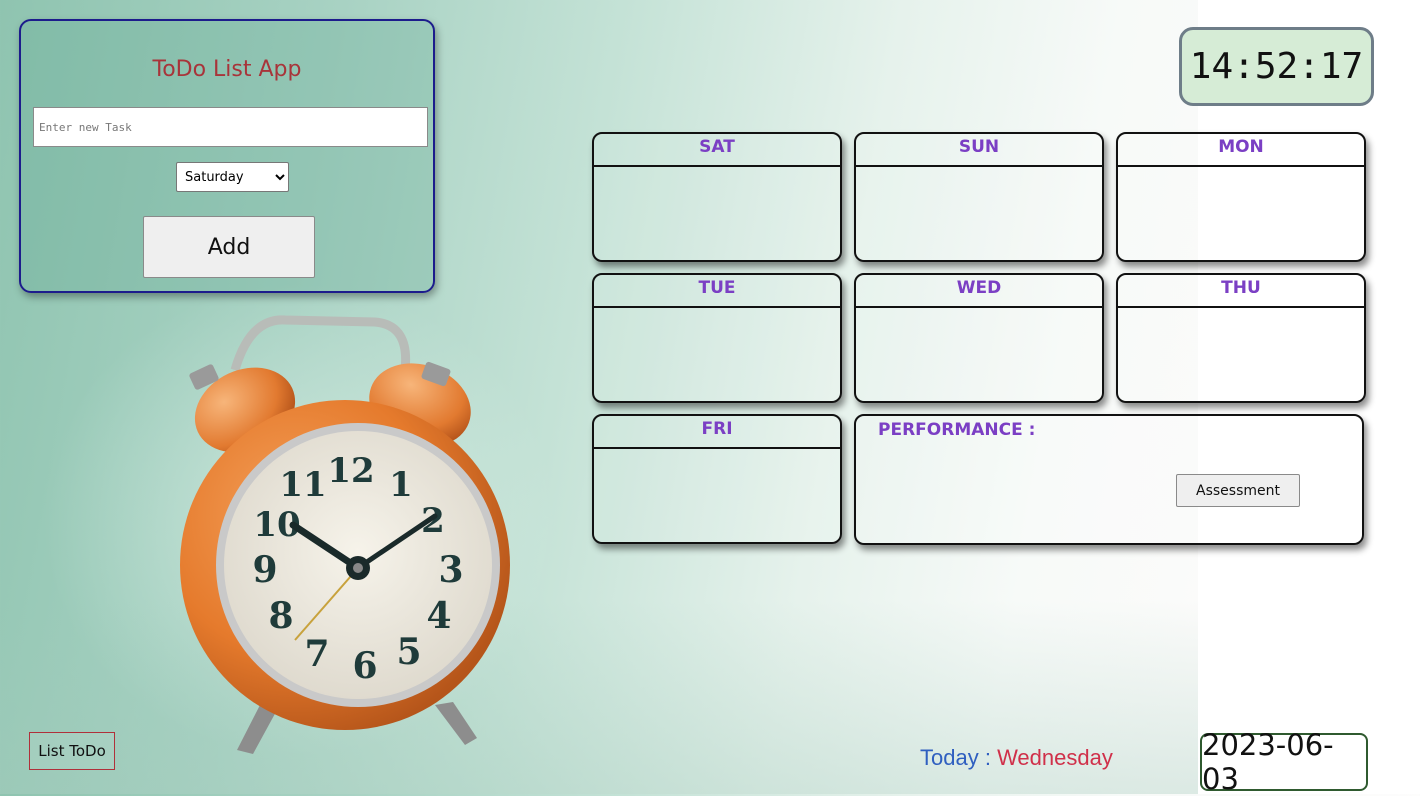 The height and width of the screenshot is (796, 1420). What do you see at coordinates (1109, 479) in the screenshot?
I see `performance-card: PERFORMANCE : Assessment` at bounding box center [1109, 479].